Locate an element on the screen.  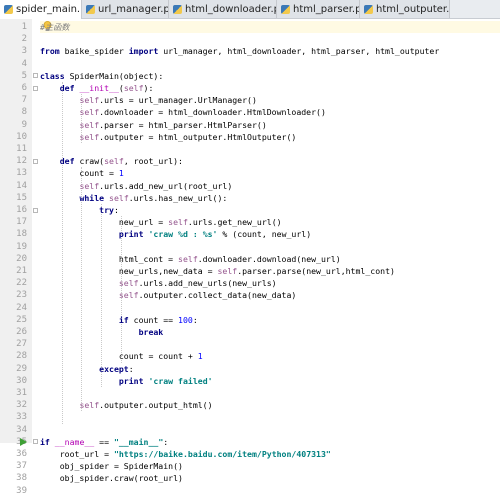
code-line: #主函数 is located at coordinates (55, 27).